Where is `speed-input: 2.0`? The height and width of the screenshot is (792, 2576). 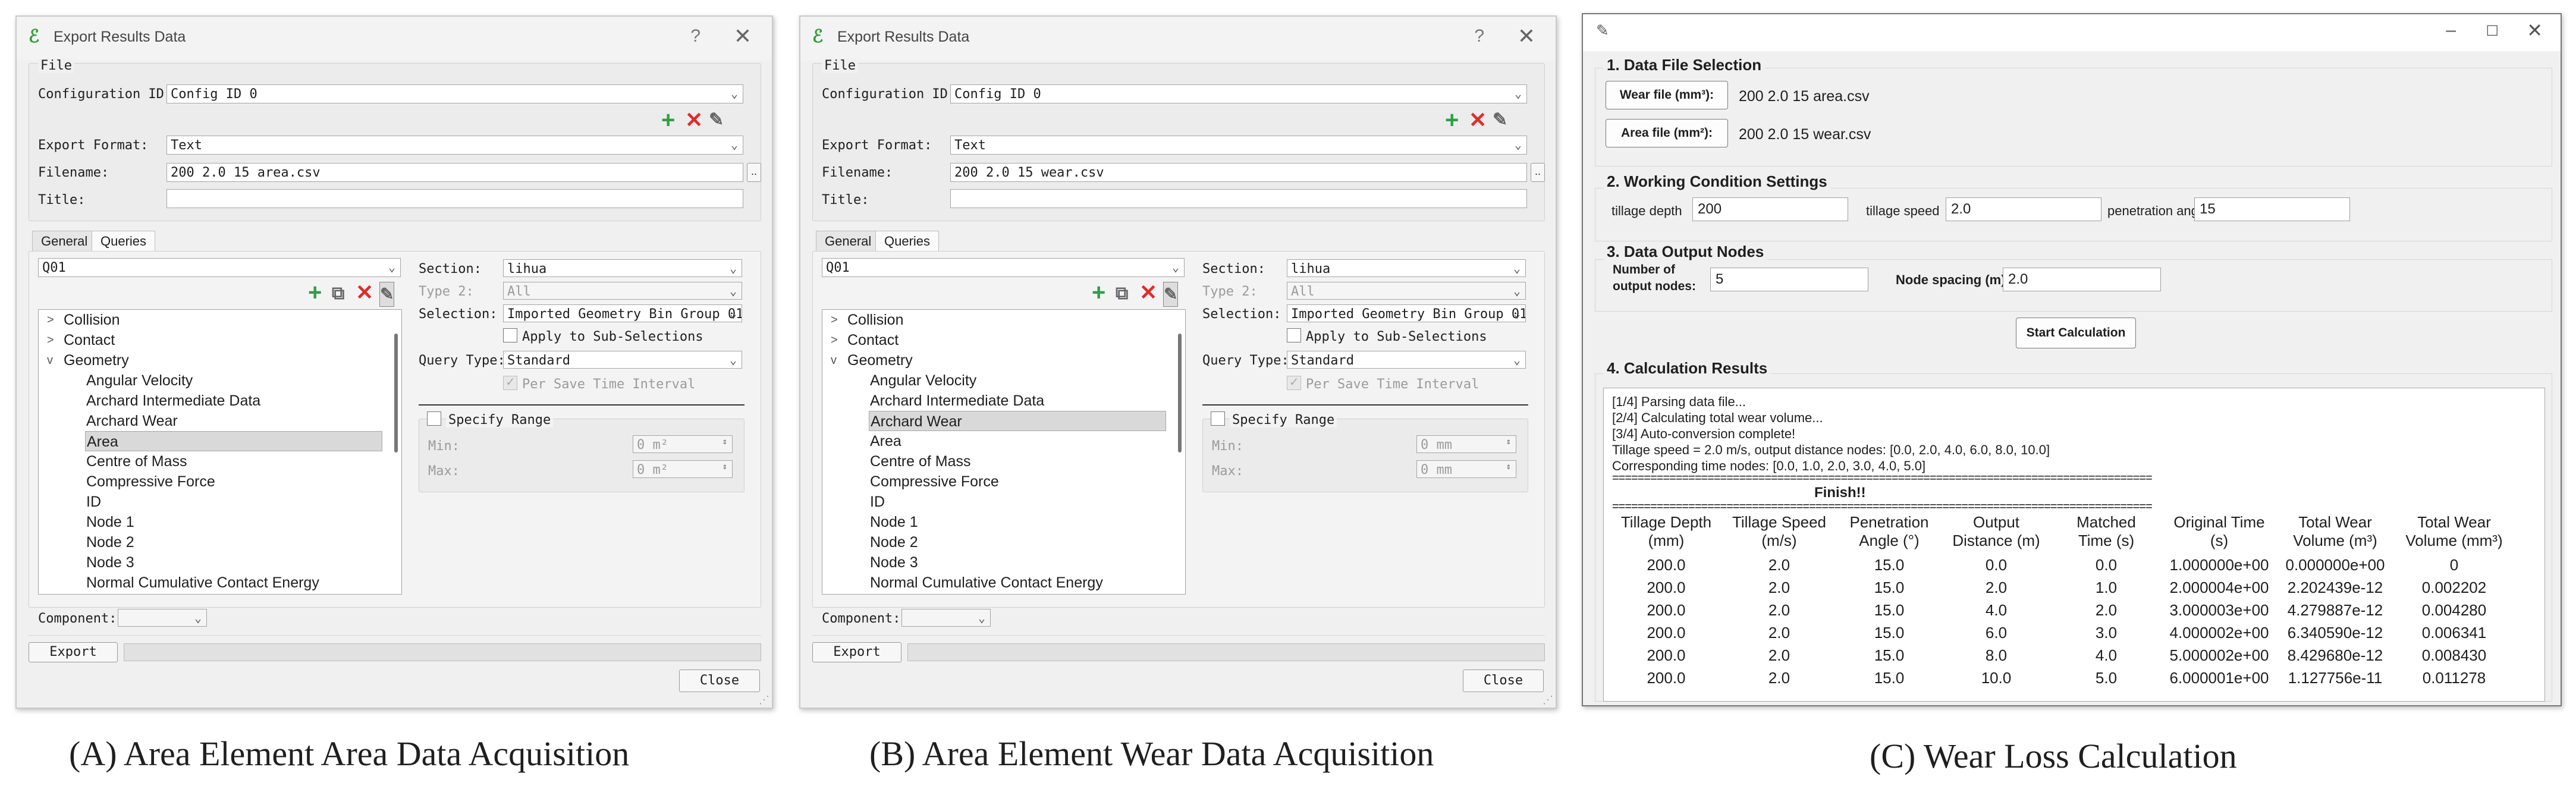 speed-input: 2.0 is located at coordinates (2023, 209).